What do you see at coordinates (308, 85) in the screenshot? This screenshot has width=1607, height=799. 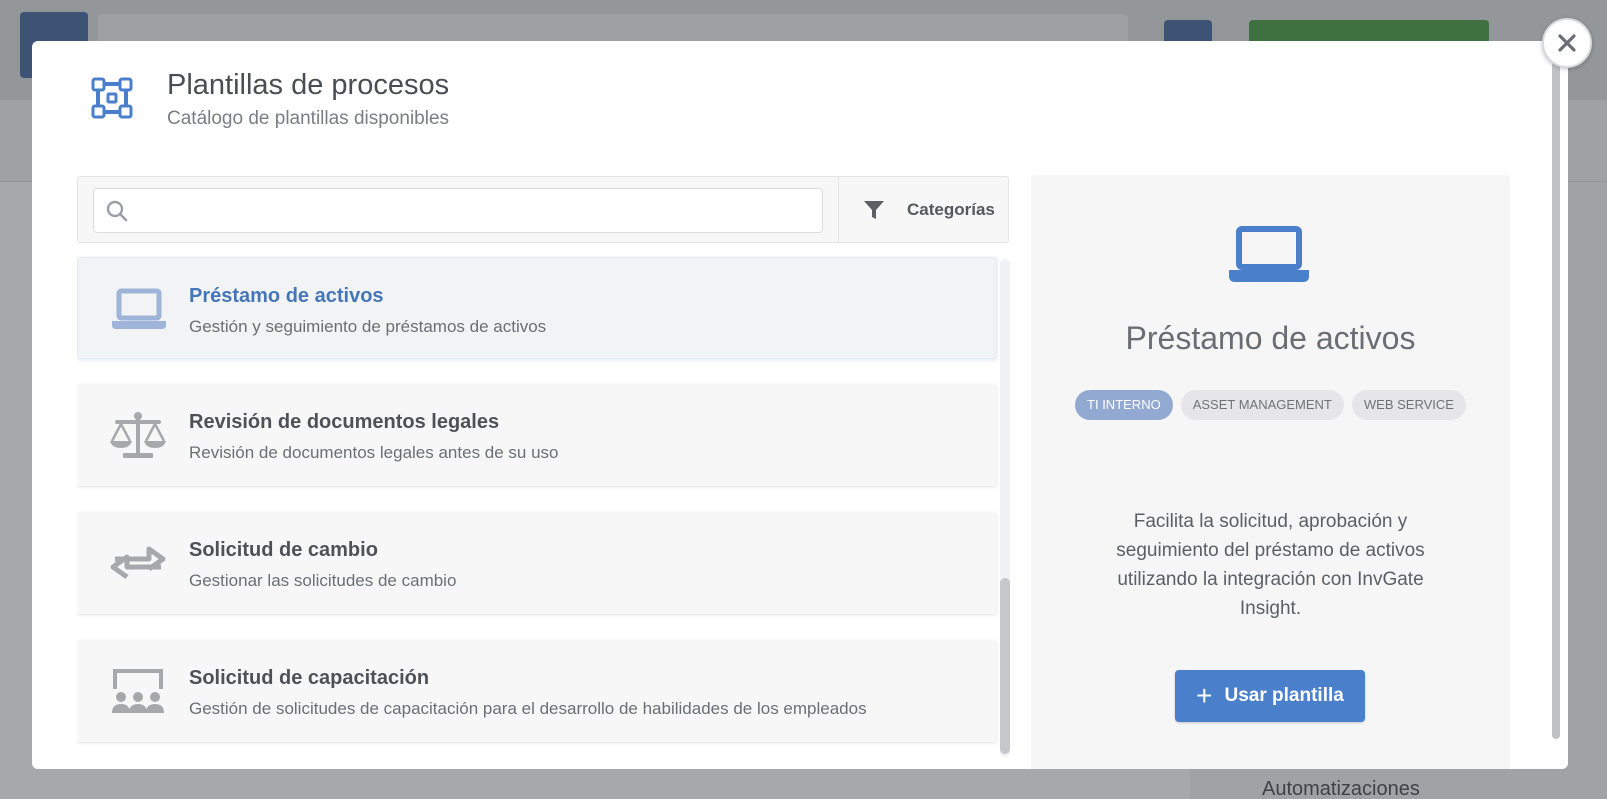 I see `modal-title: Plantillas de procesos` at bounding box center [308, 85].